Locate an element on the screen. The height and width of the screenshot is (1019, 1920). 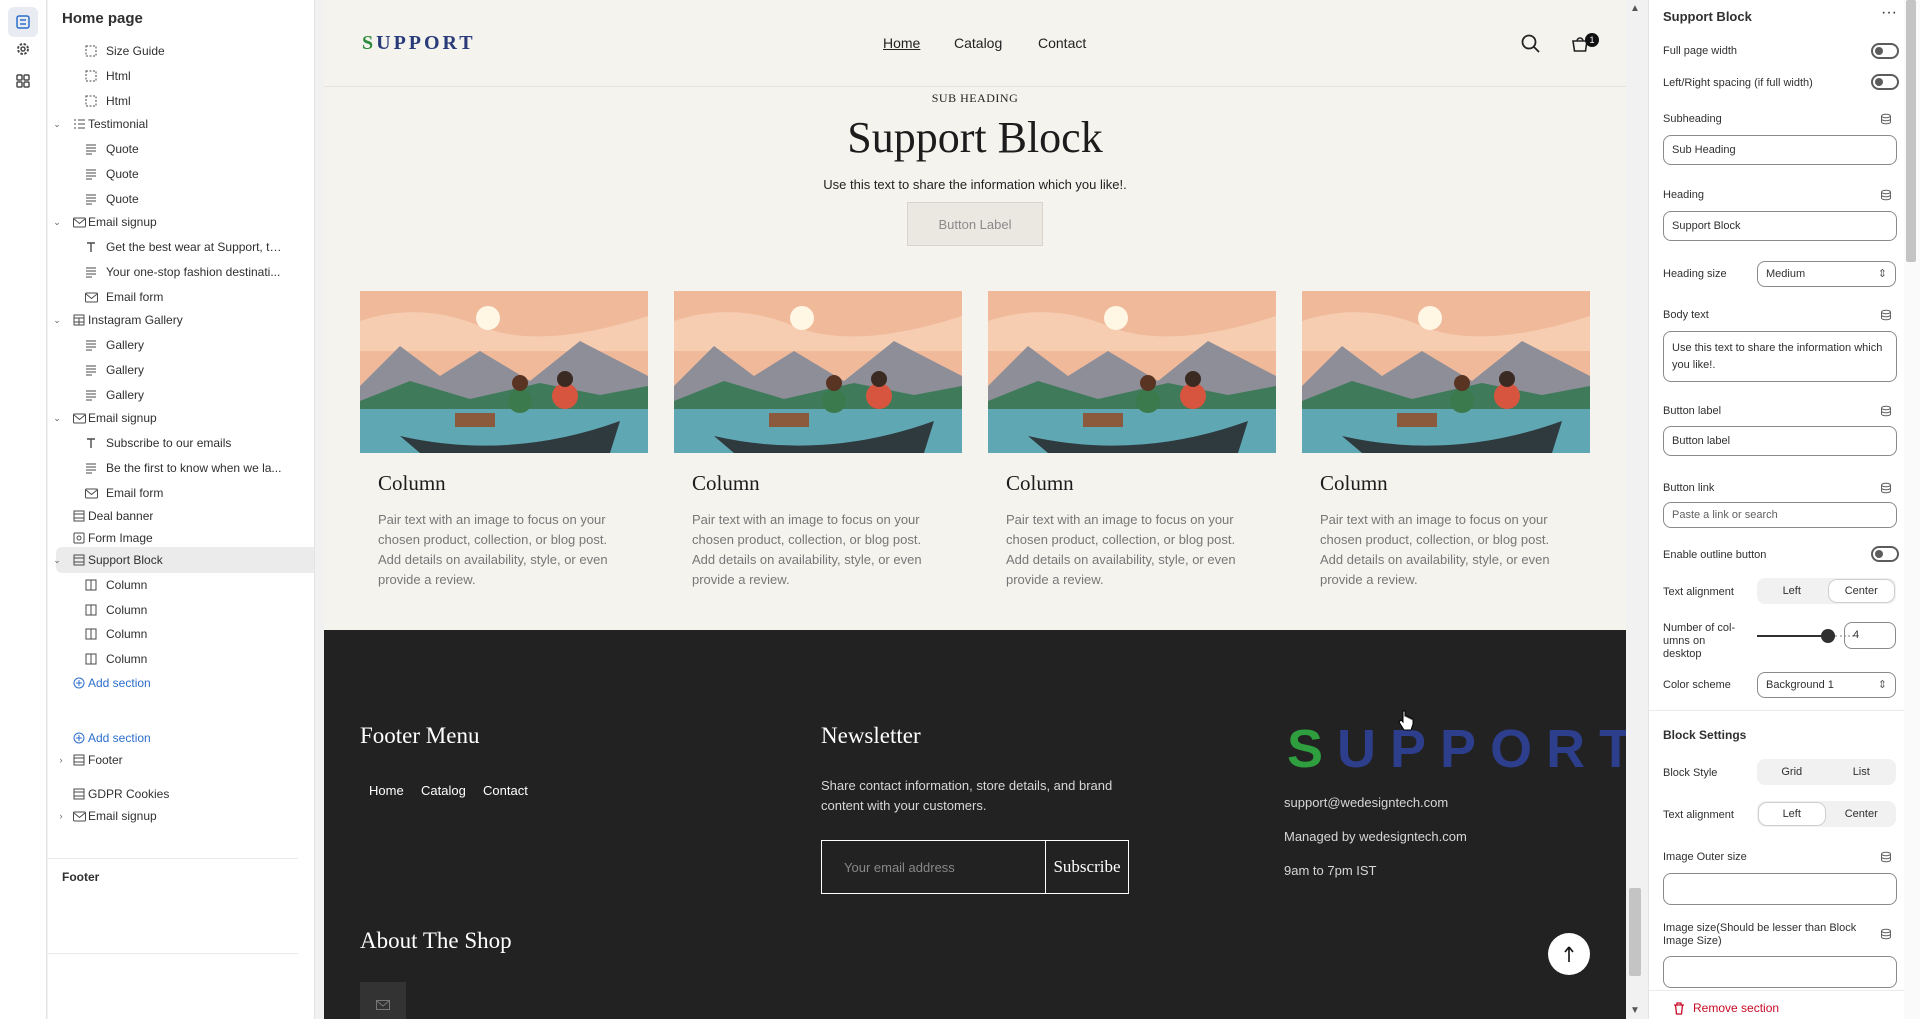
app-embeds-icon is located at coordinates (23, 81).